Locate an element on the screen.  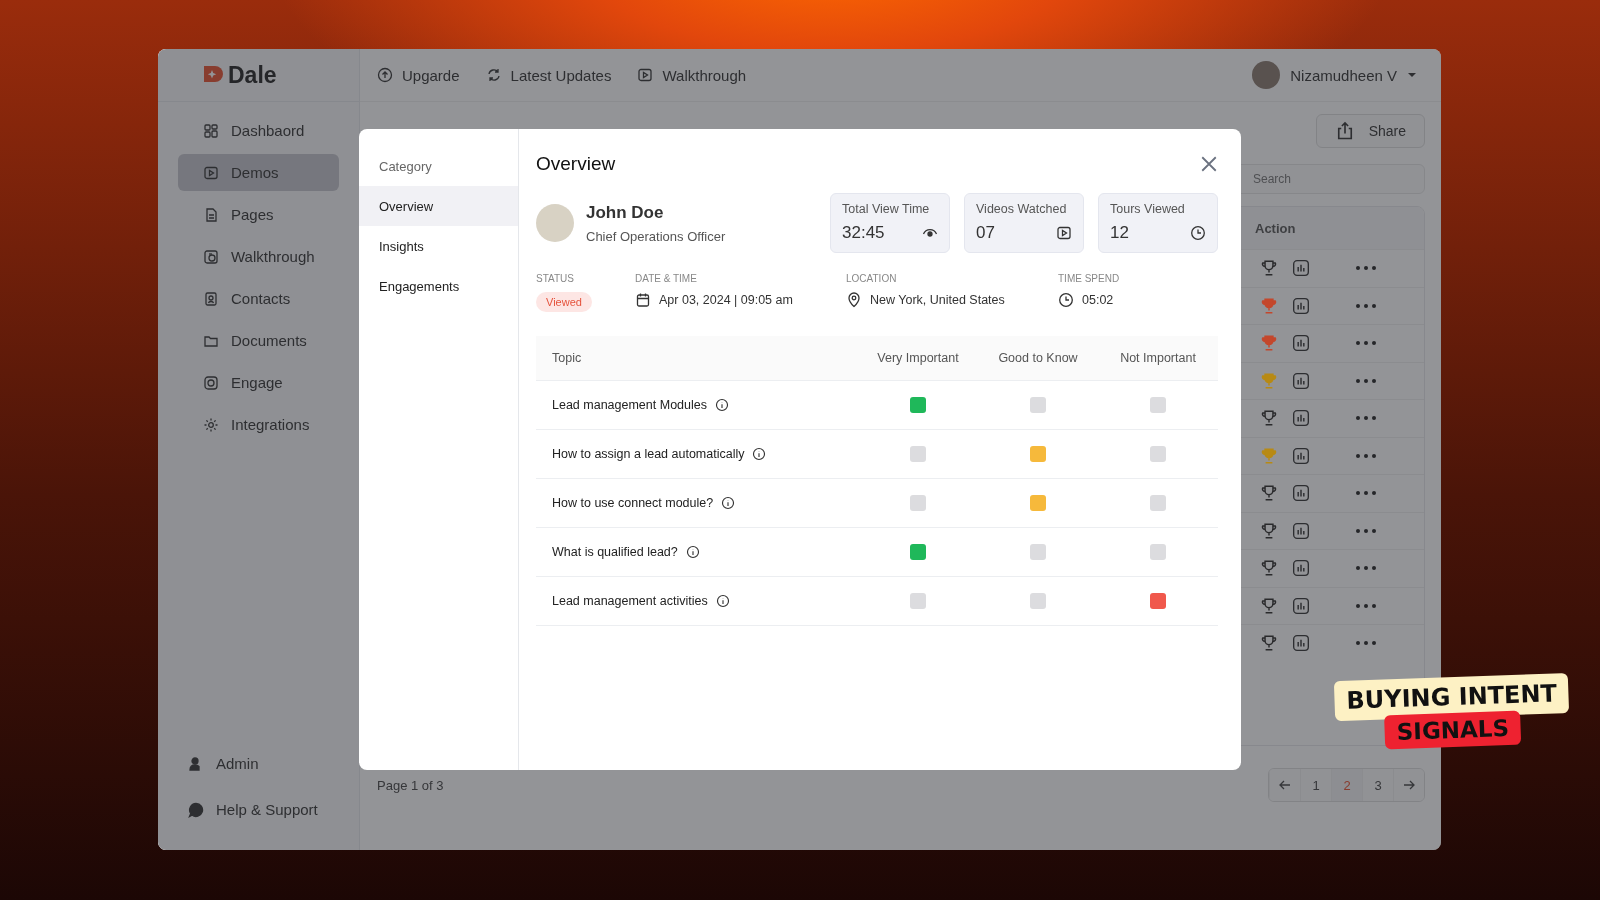
sidebar-item: Demos is located at coordinates (258, 172).